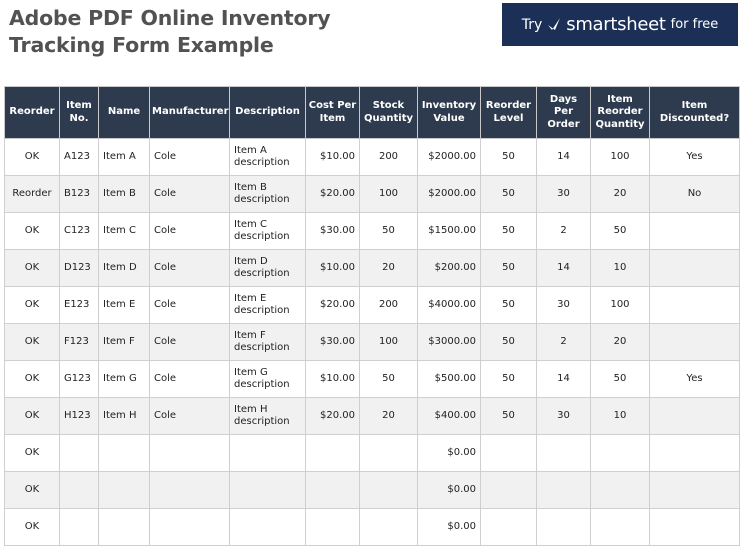  I want to click on smartsheet-check-icon, so click(554, 25).